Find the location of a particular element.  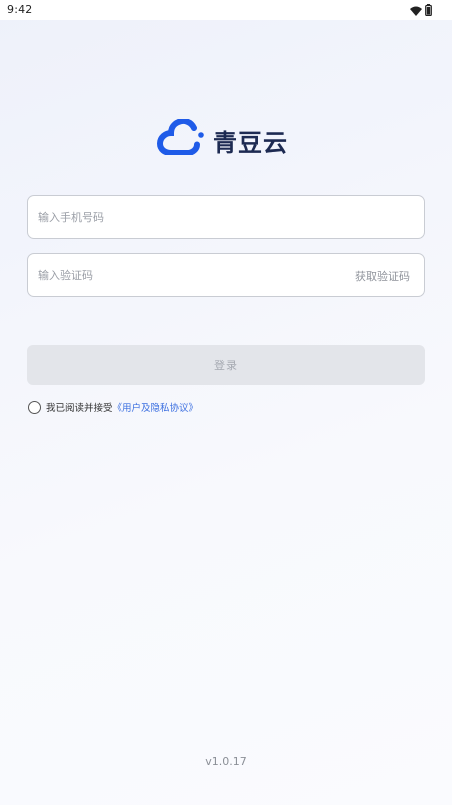

agreement-checkbox is located at coordinates (34, 407).